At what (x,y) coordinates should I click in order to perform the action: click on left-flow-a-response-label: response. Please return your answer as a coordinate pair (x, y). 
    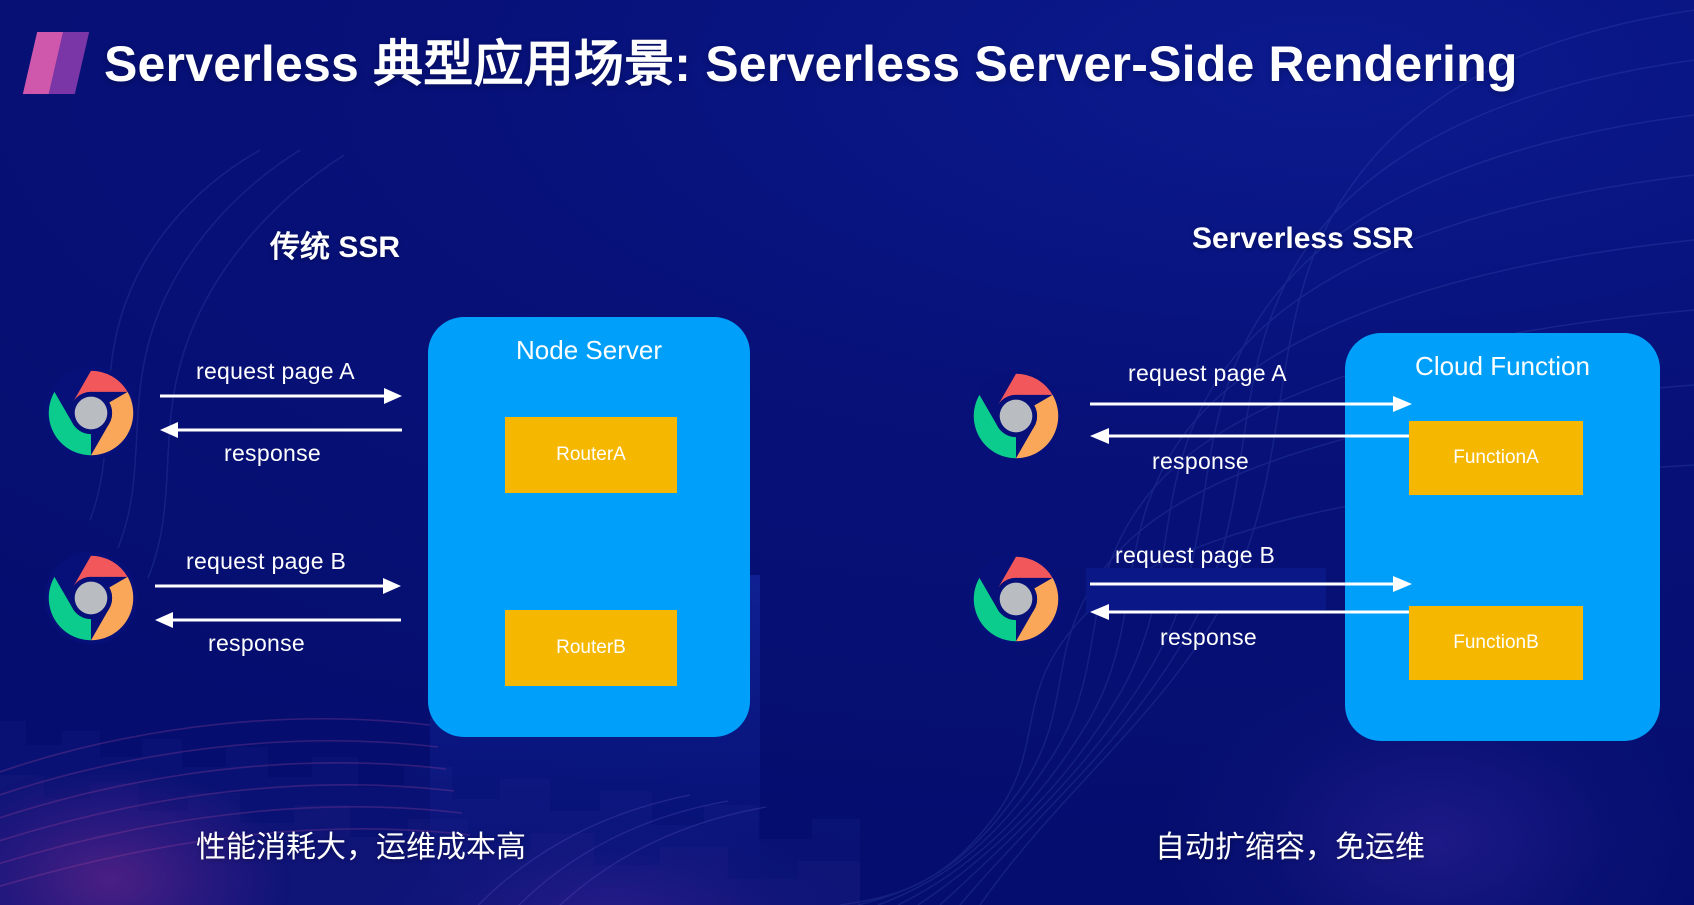
    Looking at the image, I should click on (273, 453).